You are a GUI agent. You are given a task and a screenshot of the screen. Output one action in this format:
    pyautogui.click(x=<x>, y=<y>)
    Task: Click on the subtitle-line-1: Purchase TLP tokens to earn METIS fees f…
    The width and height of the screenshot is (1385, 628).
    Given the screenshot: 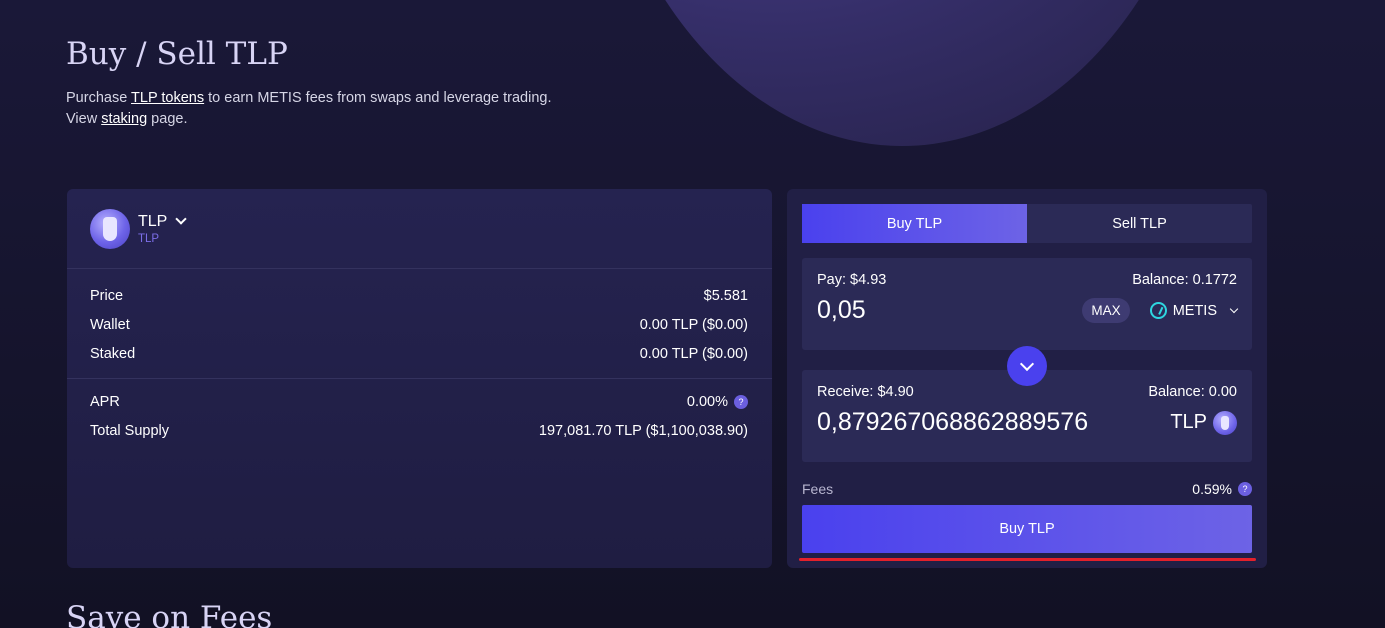 What is the action you would take?
    pyautogui.click(x=309, y=98)
    